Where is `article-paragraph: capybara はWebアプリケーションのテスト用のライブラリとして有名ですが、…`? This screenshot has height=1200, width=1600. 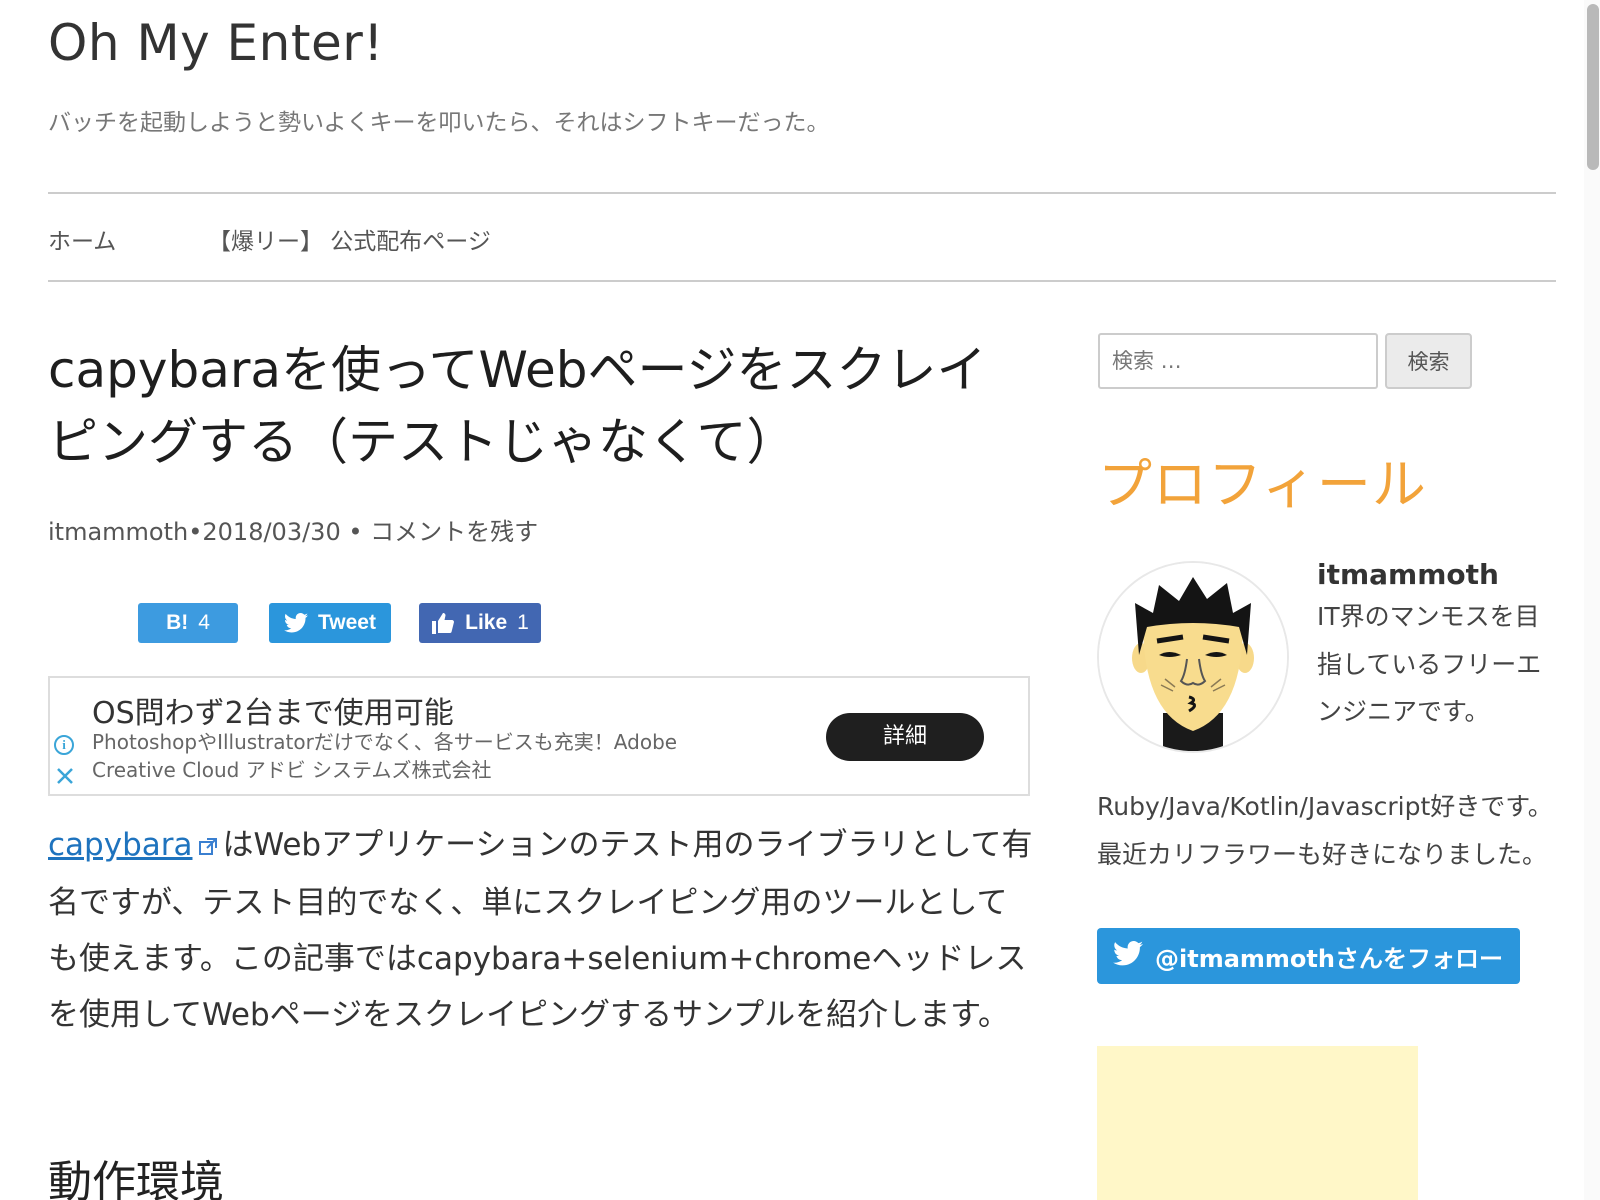 article-paragraph: capybara はWebアプリケーションのテスト用のライブラリとして有名ですが、… is located at coordinates (540, 930).